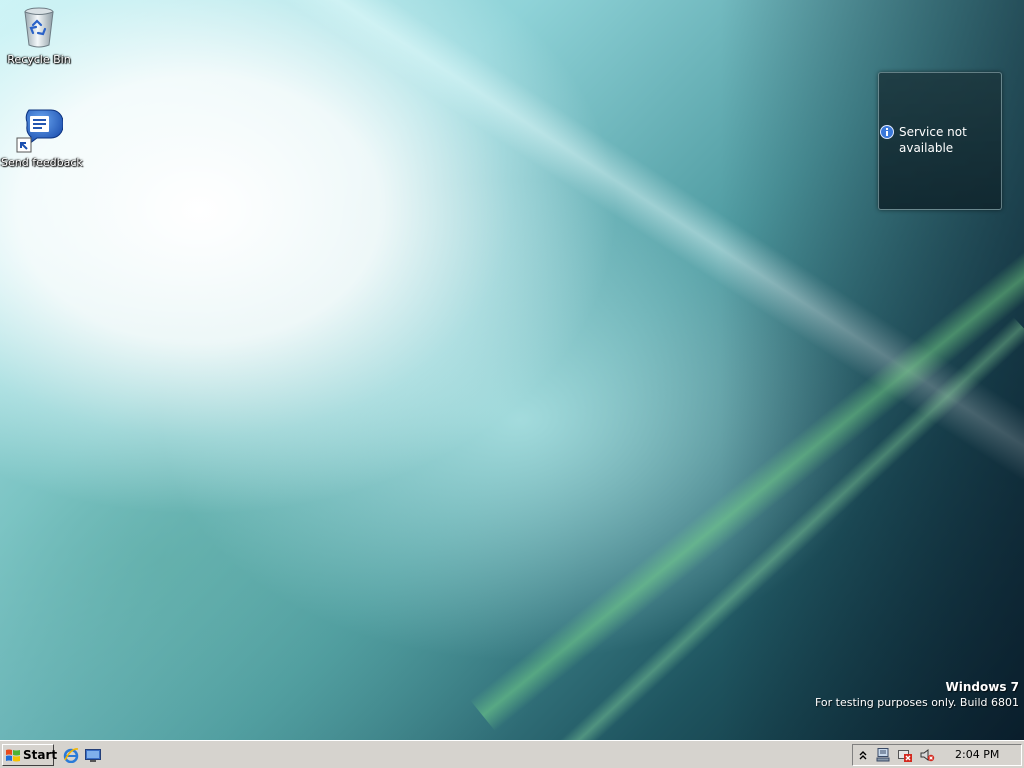 The height and width of the screenshot is (768, 1024). Describe the element at coordinates (39, 59) in the screenshot. I see `desktop-icon-label: Recycle Bin` at that location.